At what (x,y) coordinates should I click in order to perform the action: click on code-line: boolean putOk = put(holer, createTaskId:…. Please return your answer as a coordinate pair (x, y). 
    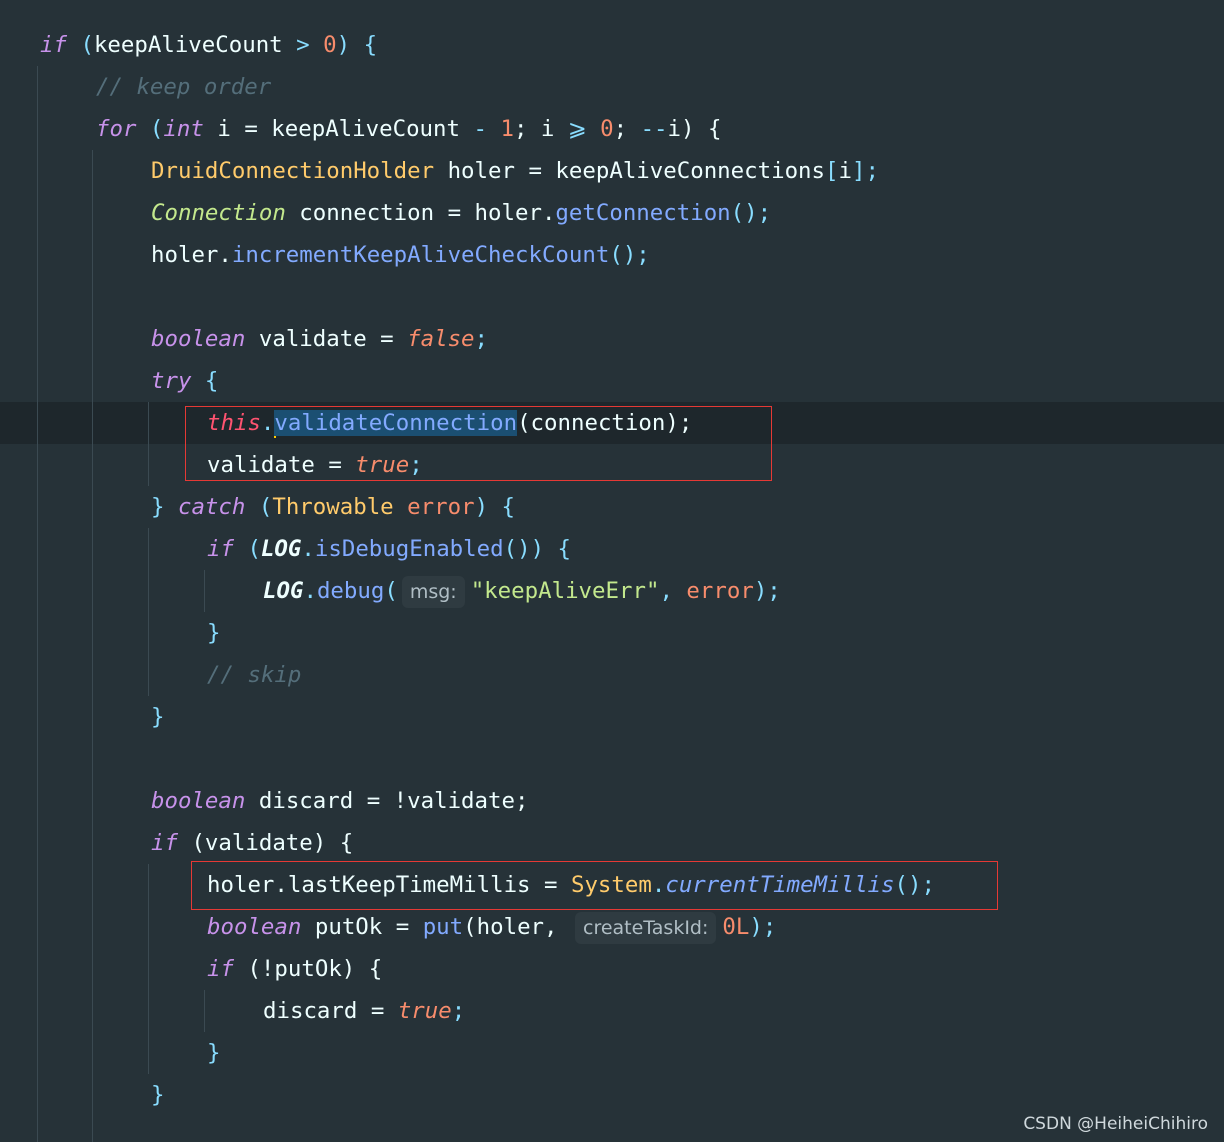
    Looking at the image, I should click on (491, 927).